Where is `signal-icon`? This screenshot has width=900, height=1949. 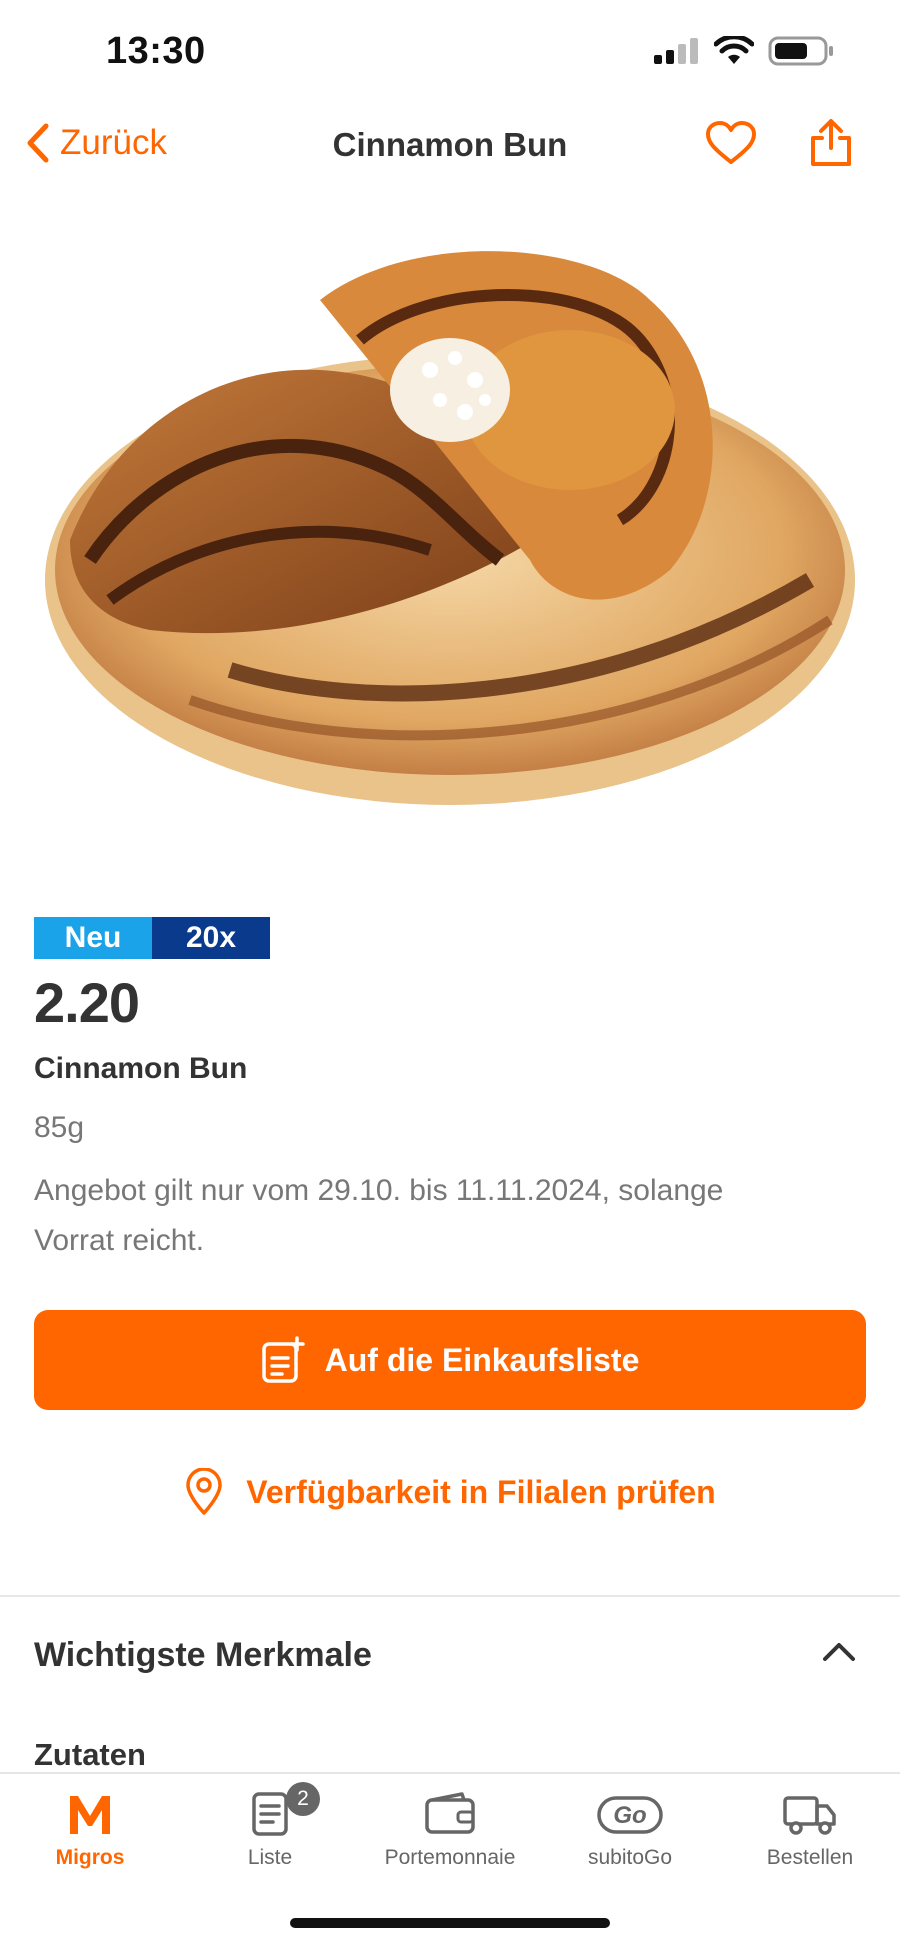 signal-icon is located at coordinates (676, 51).